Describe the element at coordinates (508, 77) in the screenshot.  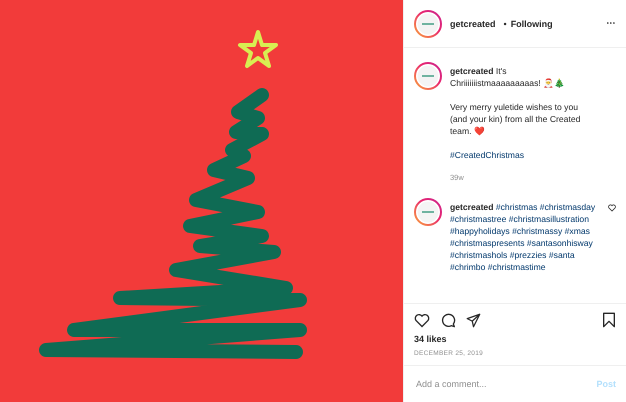
I see `comment-text: getcreated It's Chriiiiiiistmaaaaaaaaas! 🎅🎄` at that location.